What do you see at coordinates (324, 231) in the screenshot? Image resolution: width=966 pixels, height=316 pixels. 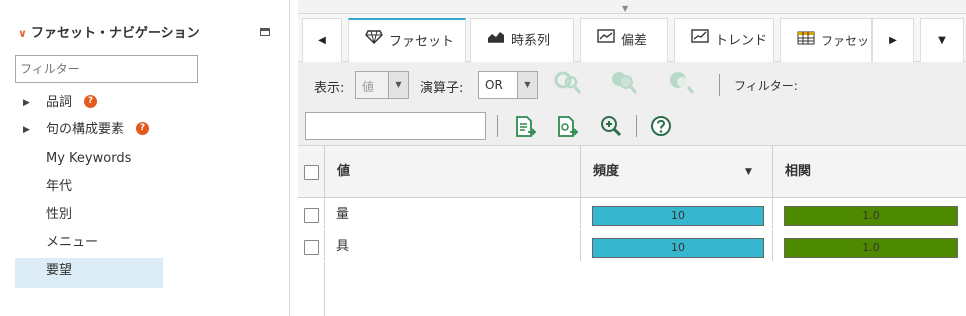 I see `grid-divider` at bounding box center [324, 231].